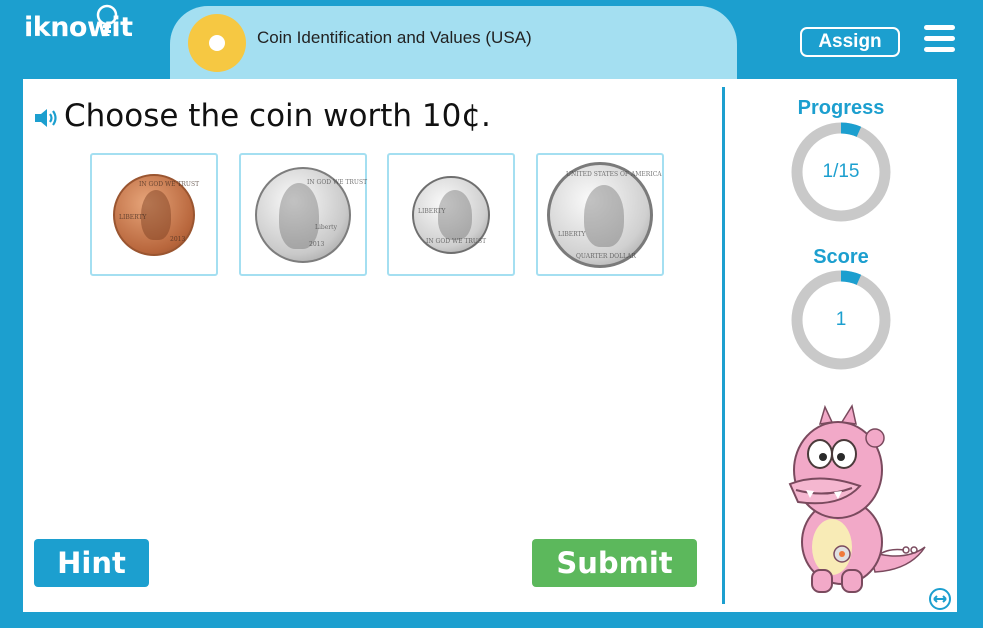  I want to click on speaker-icon, so click(47, 118).